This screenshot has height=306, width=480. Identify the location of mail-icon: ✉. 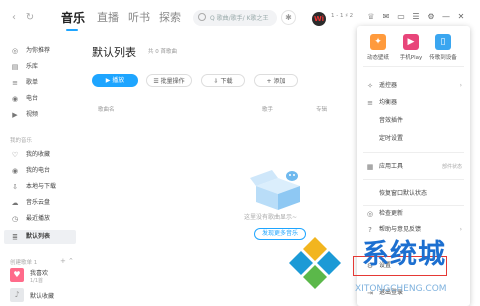
(386, 17).